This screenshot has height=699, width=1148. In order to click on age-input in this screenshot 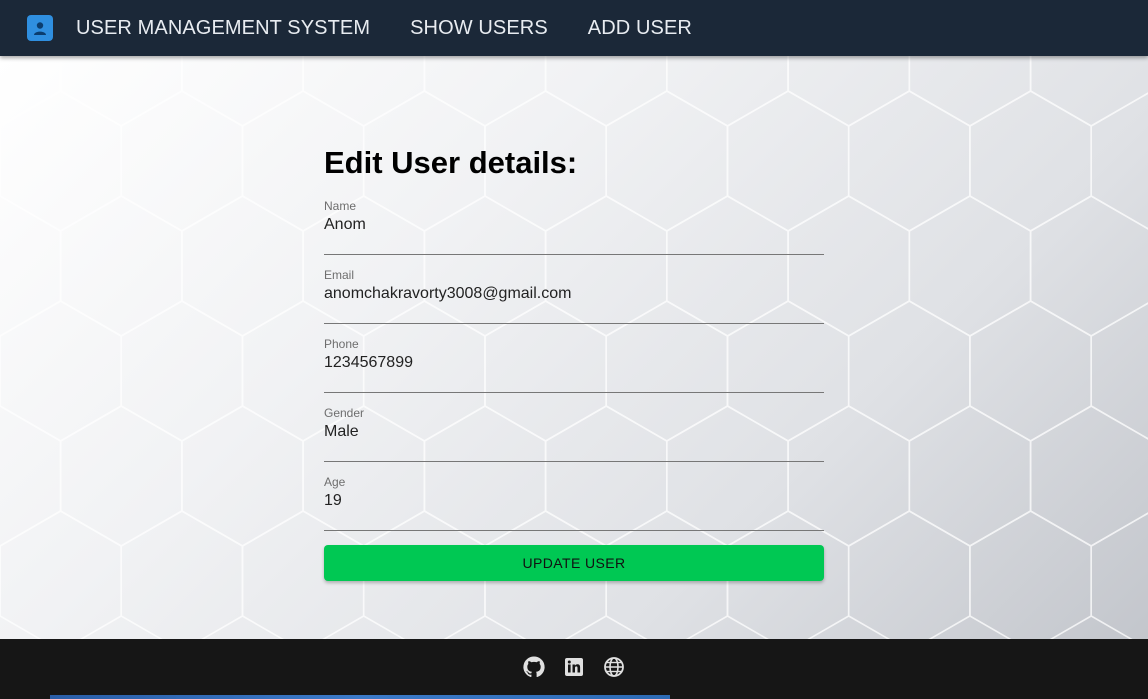, I will do `click(574, 501)`.